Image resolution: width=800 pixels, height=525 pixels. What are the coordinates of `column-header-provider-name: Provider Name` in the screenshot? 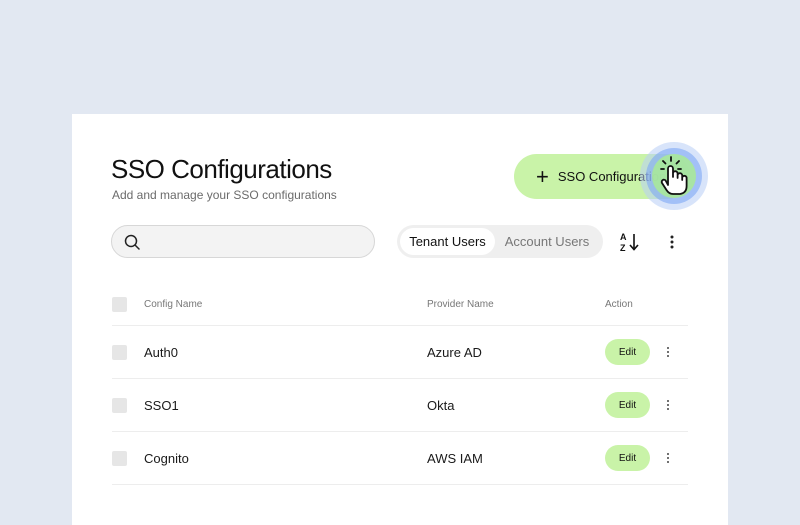 It's located at (460, 304).